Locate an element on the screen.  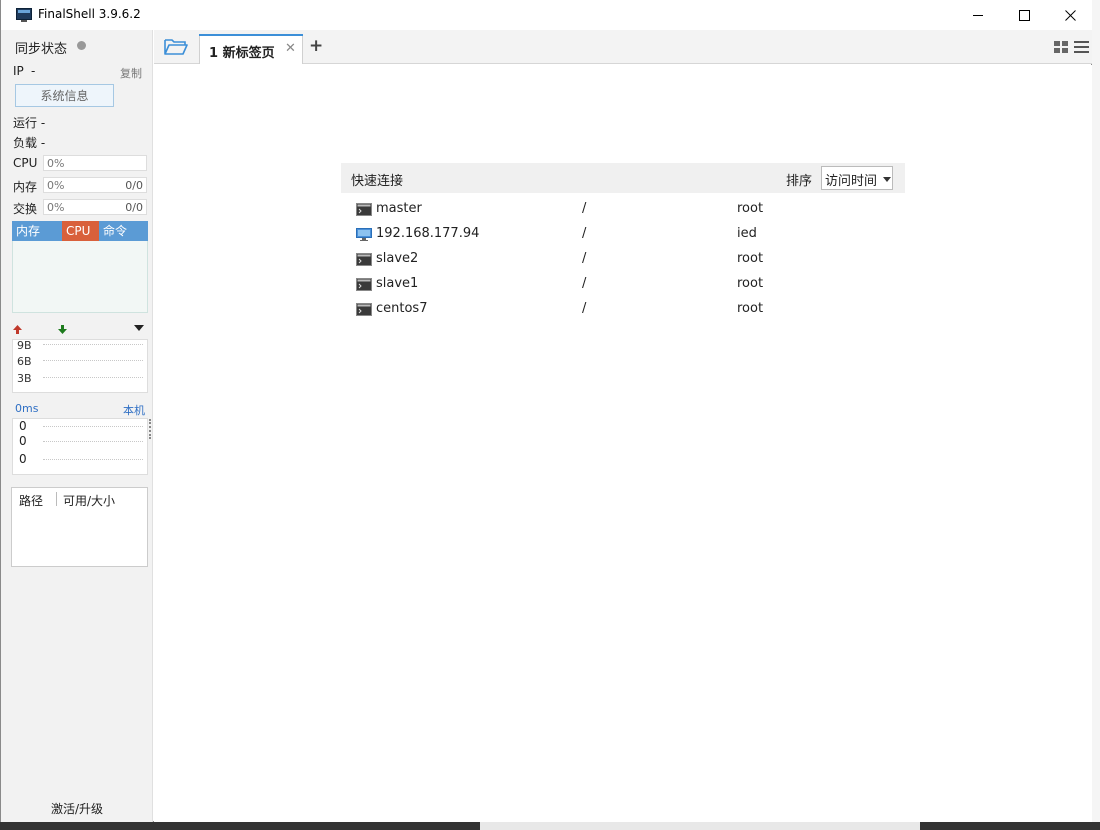
ping-graph: 0 0 0 is located at coordinates (80, 446).